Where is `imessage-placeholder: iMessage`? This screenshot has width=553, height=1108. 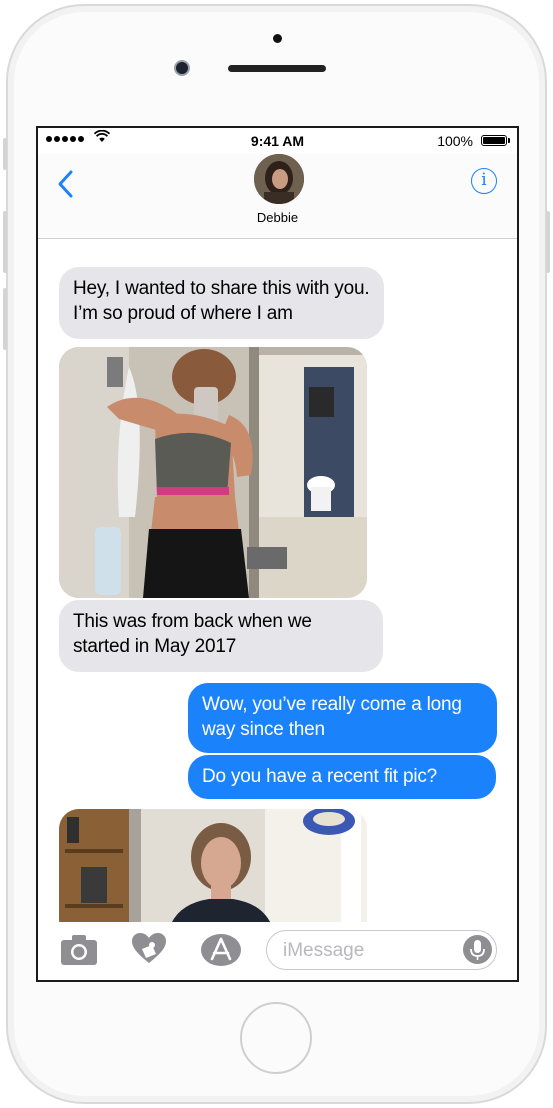
imessage-placeholder: iMessage is located at coordinates (324, 950).